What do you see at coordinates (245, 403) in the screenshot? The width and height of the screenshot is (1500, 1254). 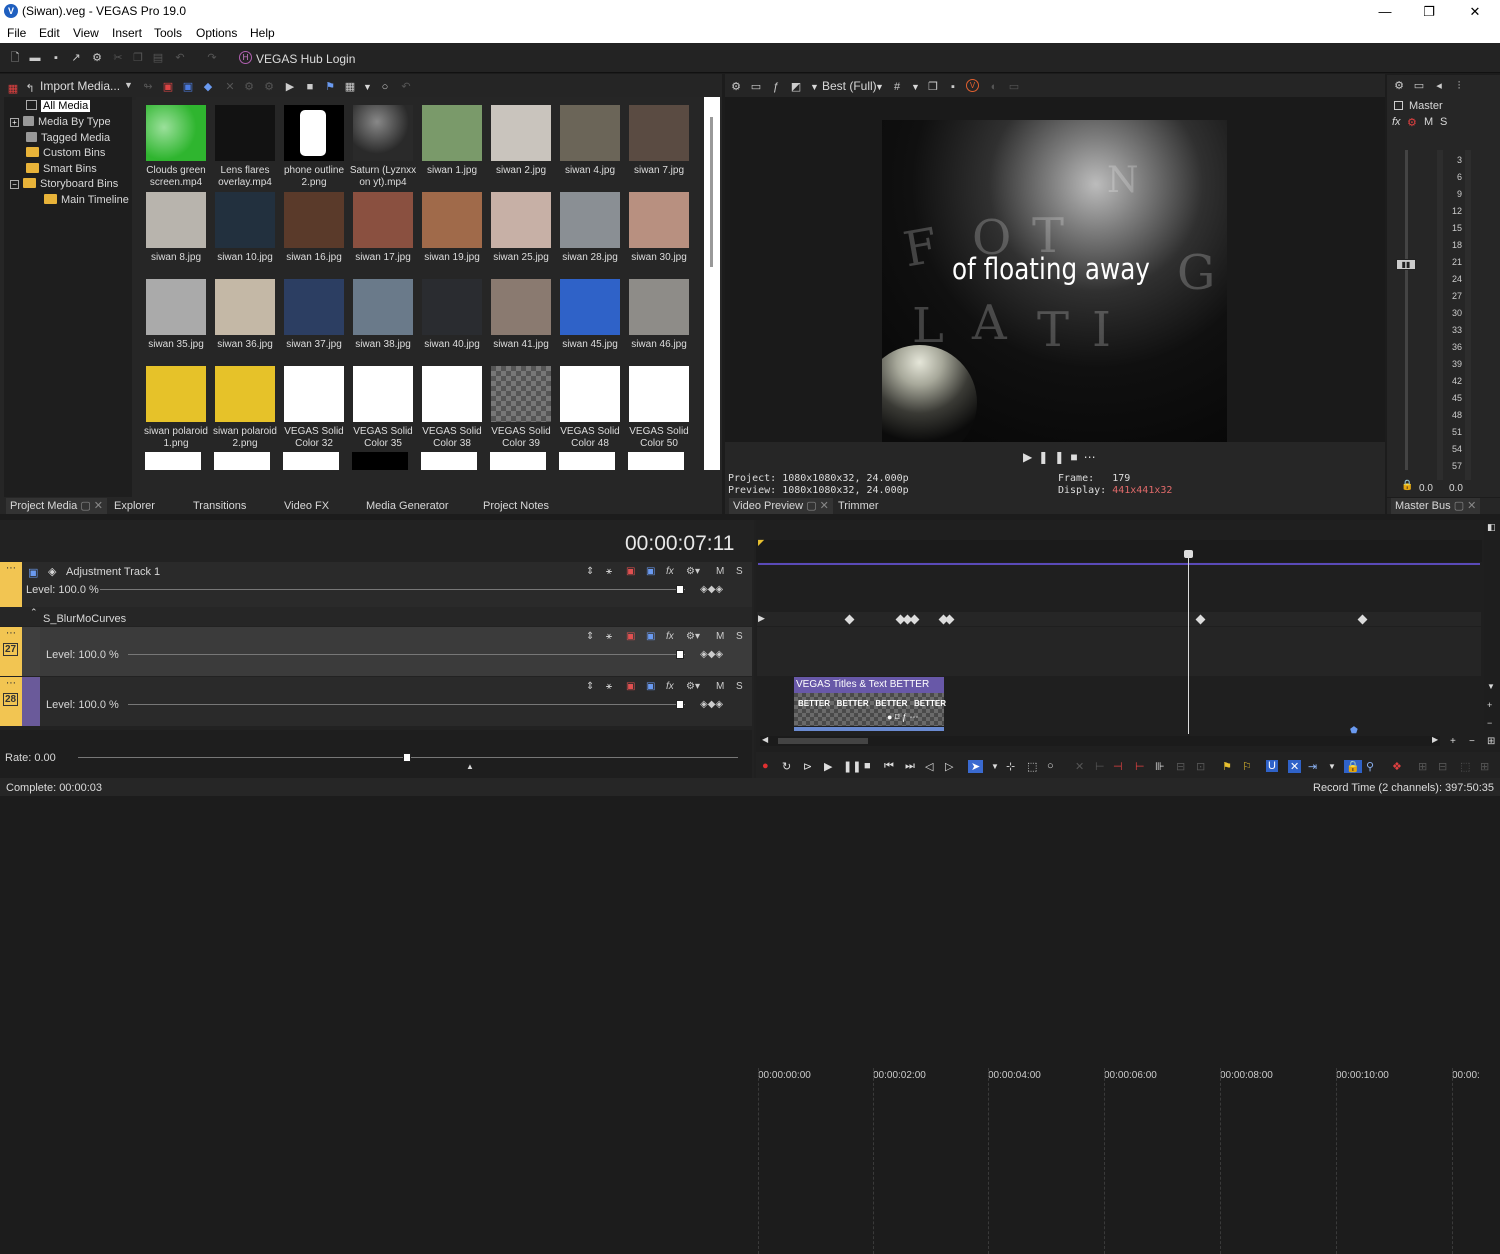 I see `media-thumbnail: siwan polaroid 2.png` at bounding box center [245, 403].